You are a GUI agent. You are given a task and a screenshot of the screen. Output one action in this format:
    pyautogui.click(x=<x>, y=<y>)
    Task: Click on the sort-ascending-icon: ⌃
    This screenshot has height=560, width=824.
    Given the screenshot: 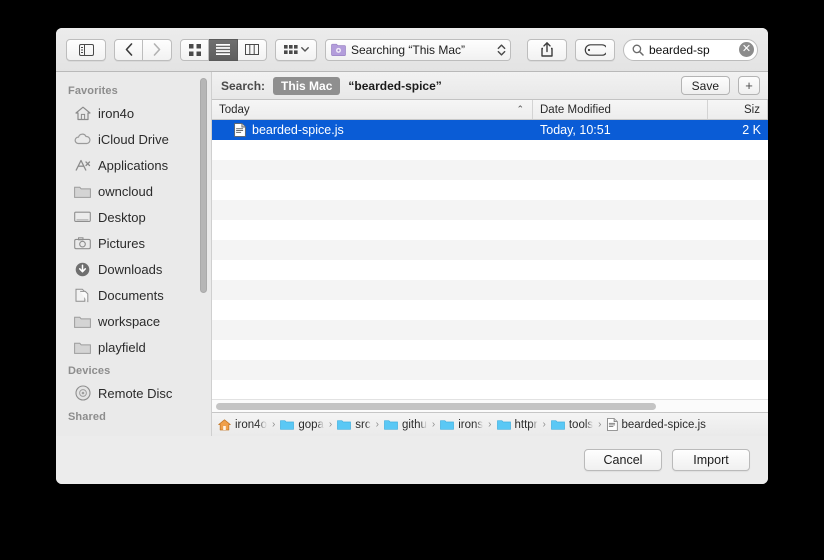 What is the action you would take?
    pyautogui.click(x=520, y=109)
    